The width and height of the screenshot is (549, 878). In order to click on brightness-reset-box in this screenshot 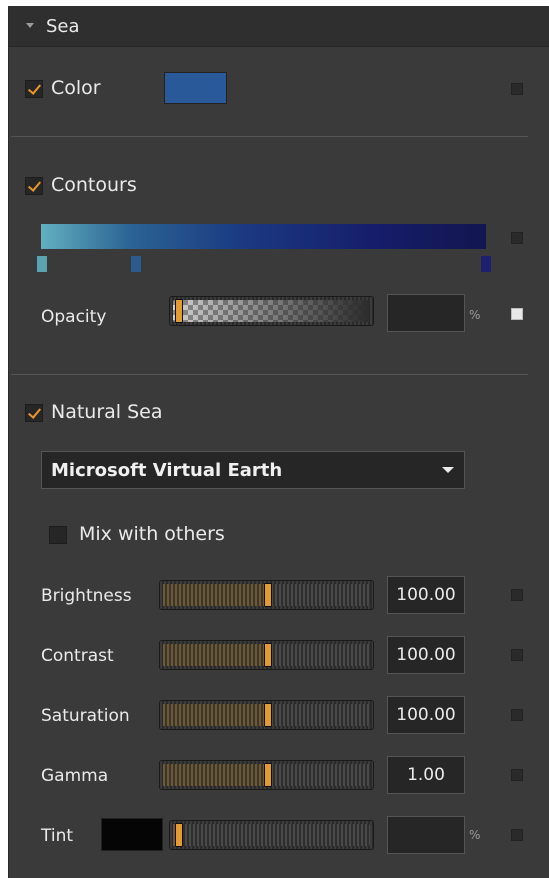, I will do `click(517, 595)`.